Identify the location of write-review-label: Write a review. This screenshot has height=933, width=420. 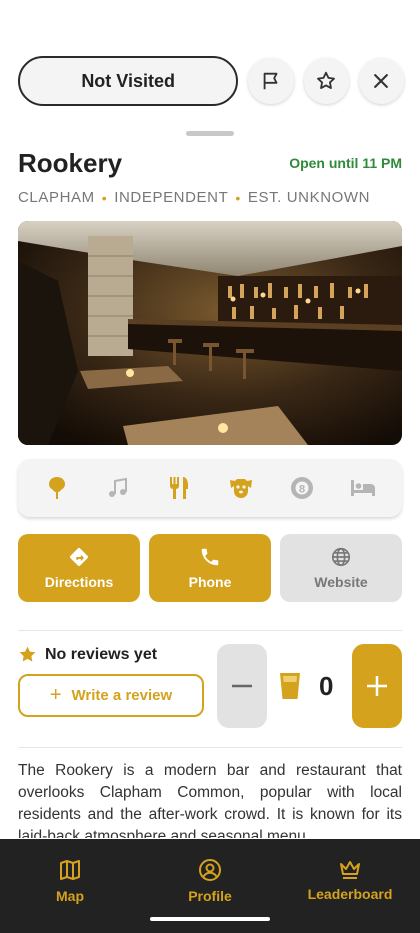
(122, 695).